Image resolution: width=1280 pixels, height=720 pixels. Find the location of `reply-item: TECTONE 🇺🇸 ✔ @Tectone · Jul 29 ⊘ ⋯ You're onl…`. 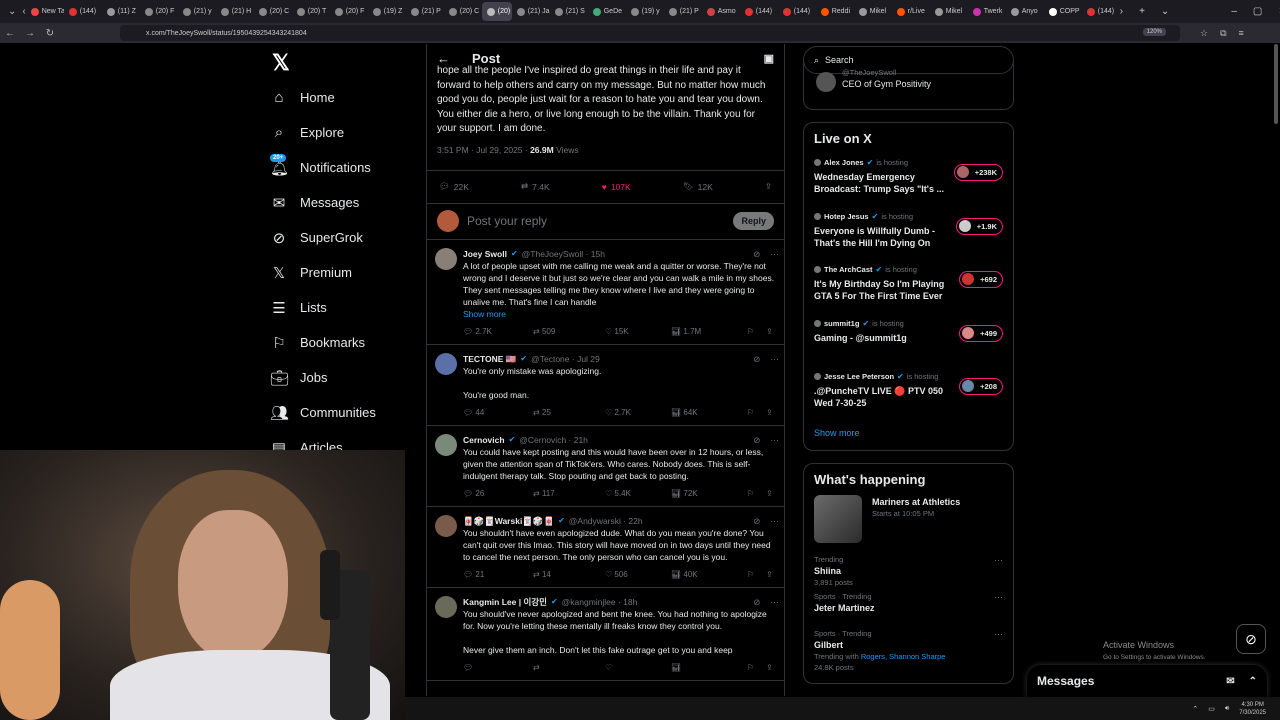

reply-item: TECTONE 🇺🇸 ✔ @Tectone · Jul 29 ⊘ ⋯ You're onl… is located at coordinates (605, 385).